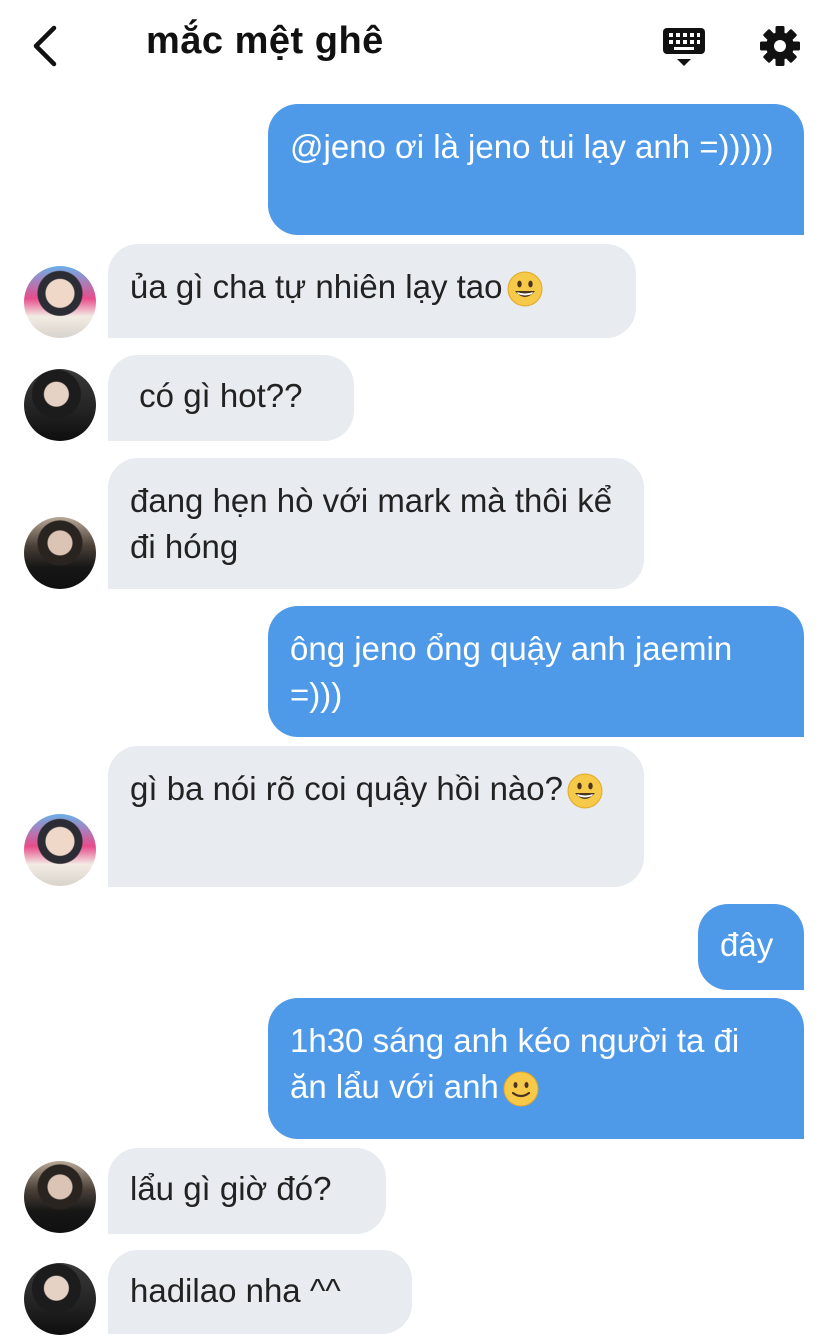 The image size is (828, 1344). What do you see at coordinates (376, 816) in the screenshot?
I see `message-bubble-incoming: gì ba nói rõ coi quậy hồi nào?` at bounding box center [376, 816].